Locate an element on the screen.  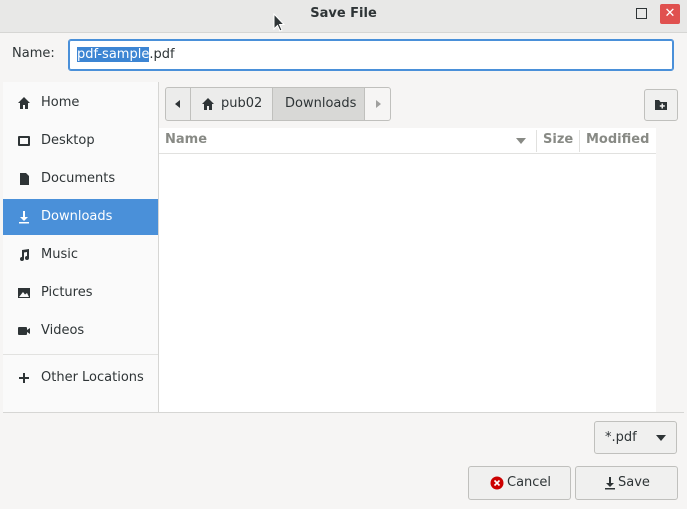
music-icon is located at coordinates (24, 255).